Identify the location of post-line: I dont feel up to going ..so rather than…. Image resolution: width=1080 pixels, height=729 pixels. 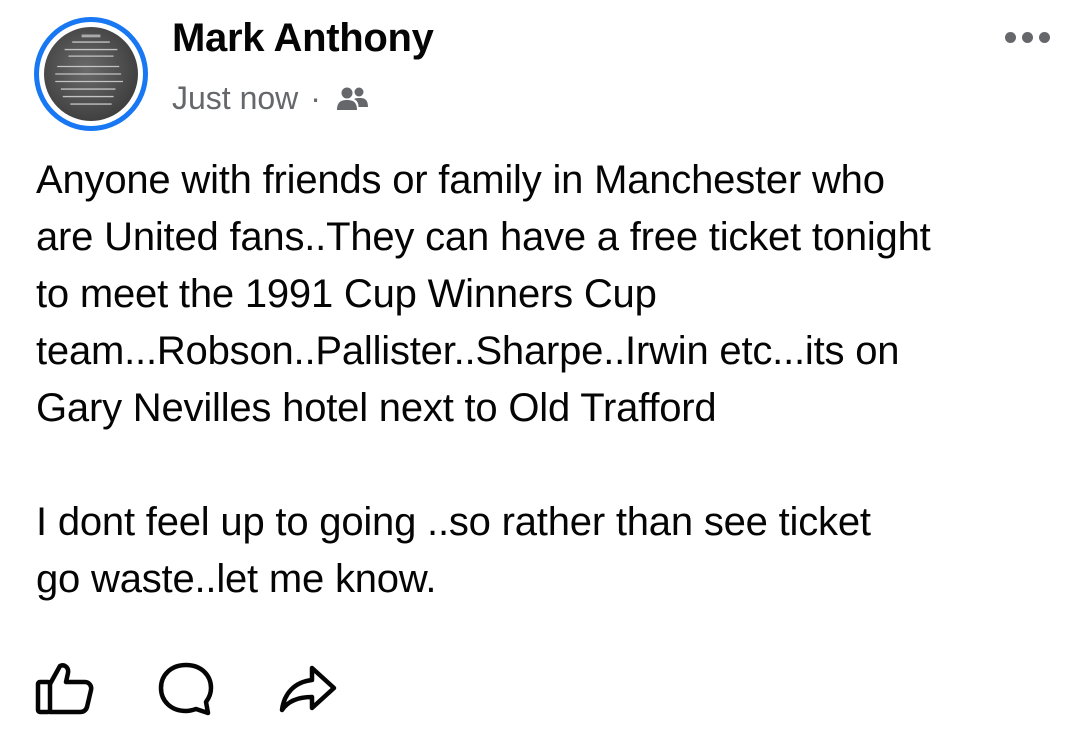
(453, 522).